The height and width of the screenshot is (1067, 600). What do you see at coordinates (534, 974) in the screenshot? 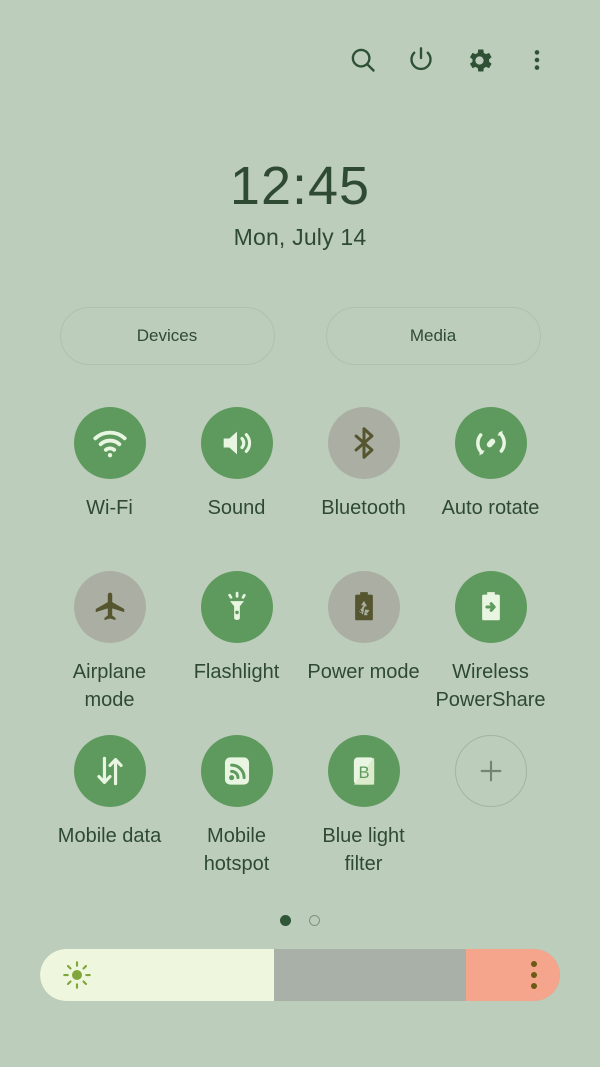
I see `brightness-more-icon` at bounding box center [534, 974].